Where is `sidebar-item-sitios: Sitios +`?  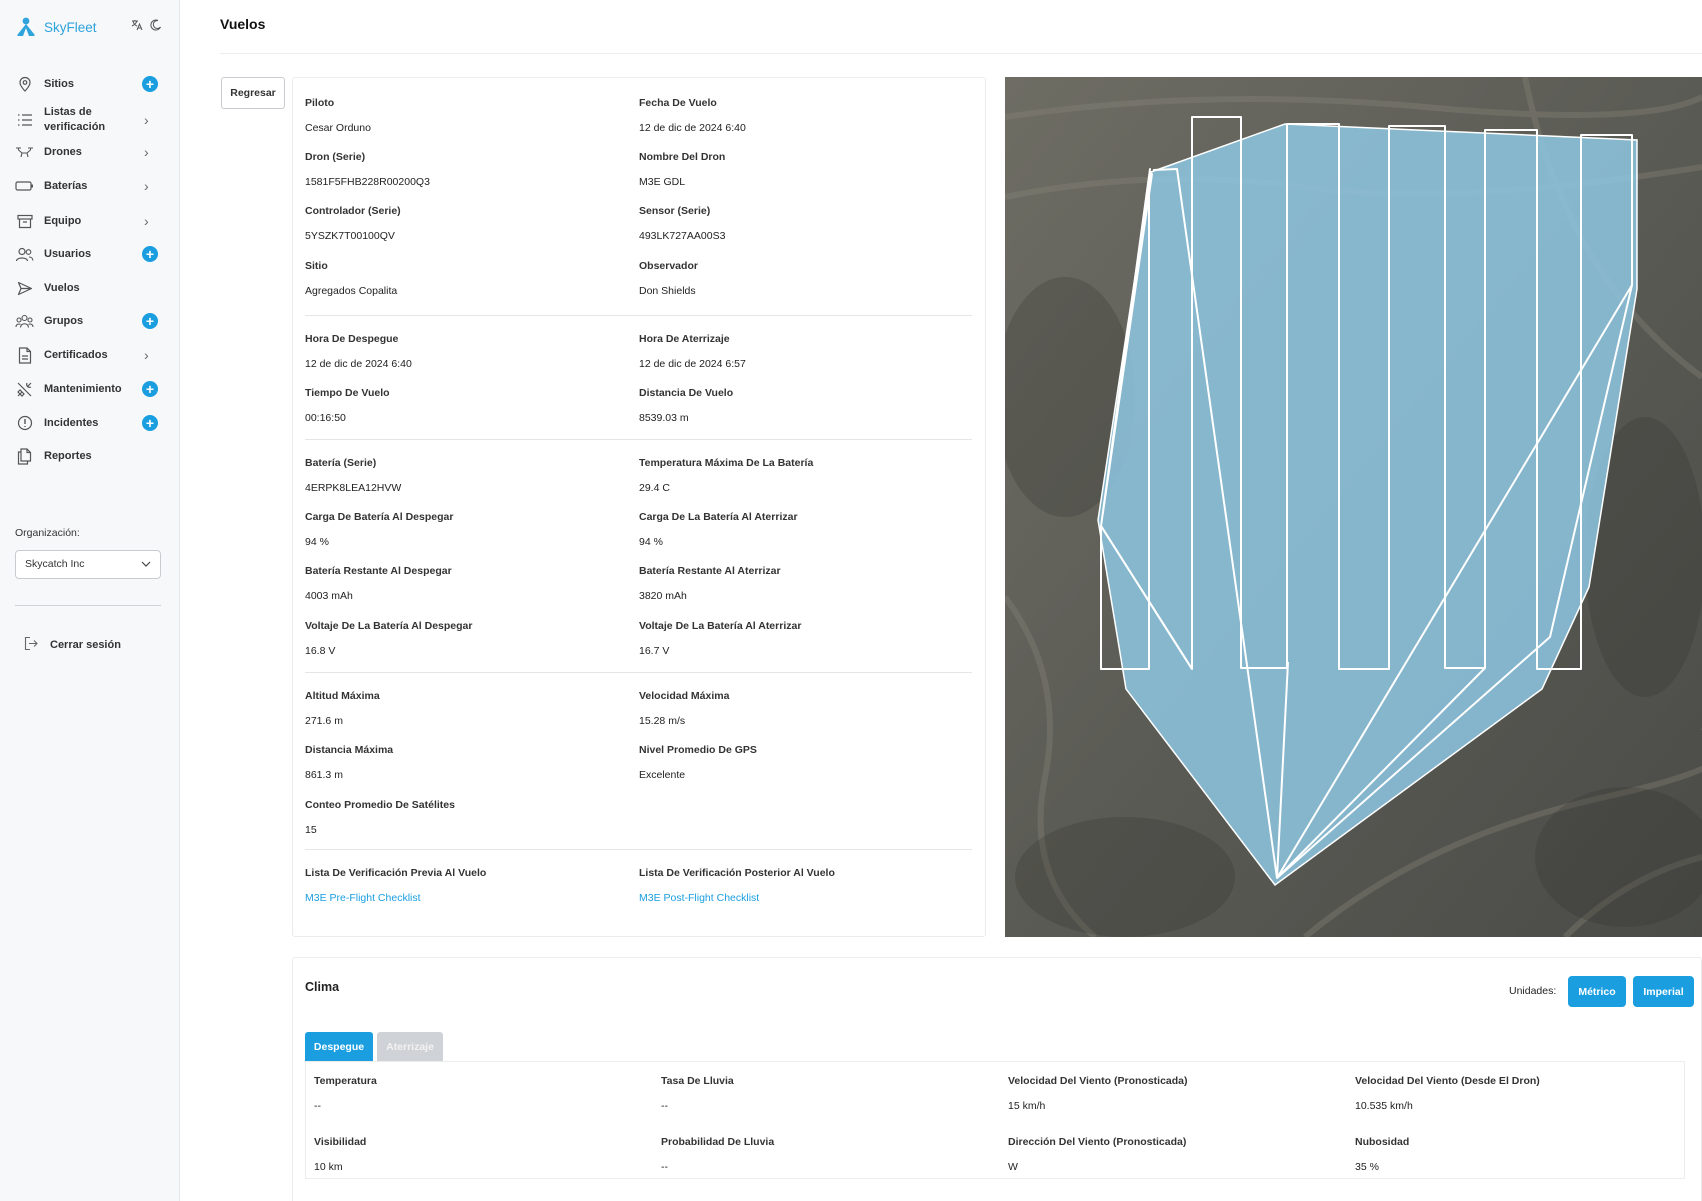
sidebar-item-sitios: Sitios + is located at coordinates (90, 84).